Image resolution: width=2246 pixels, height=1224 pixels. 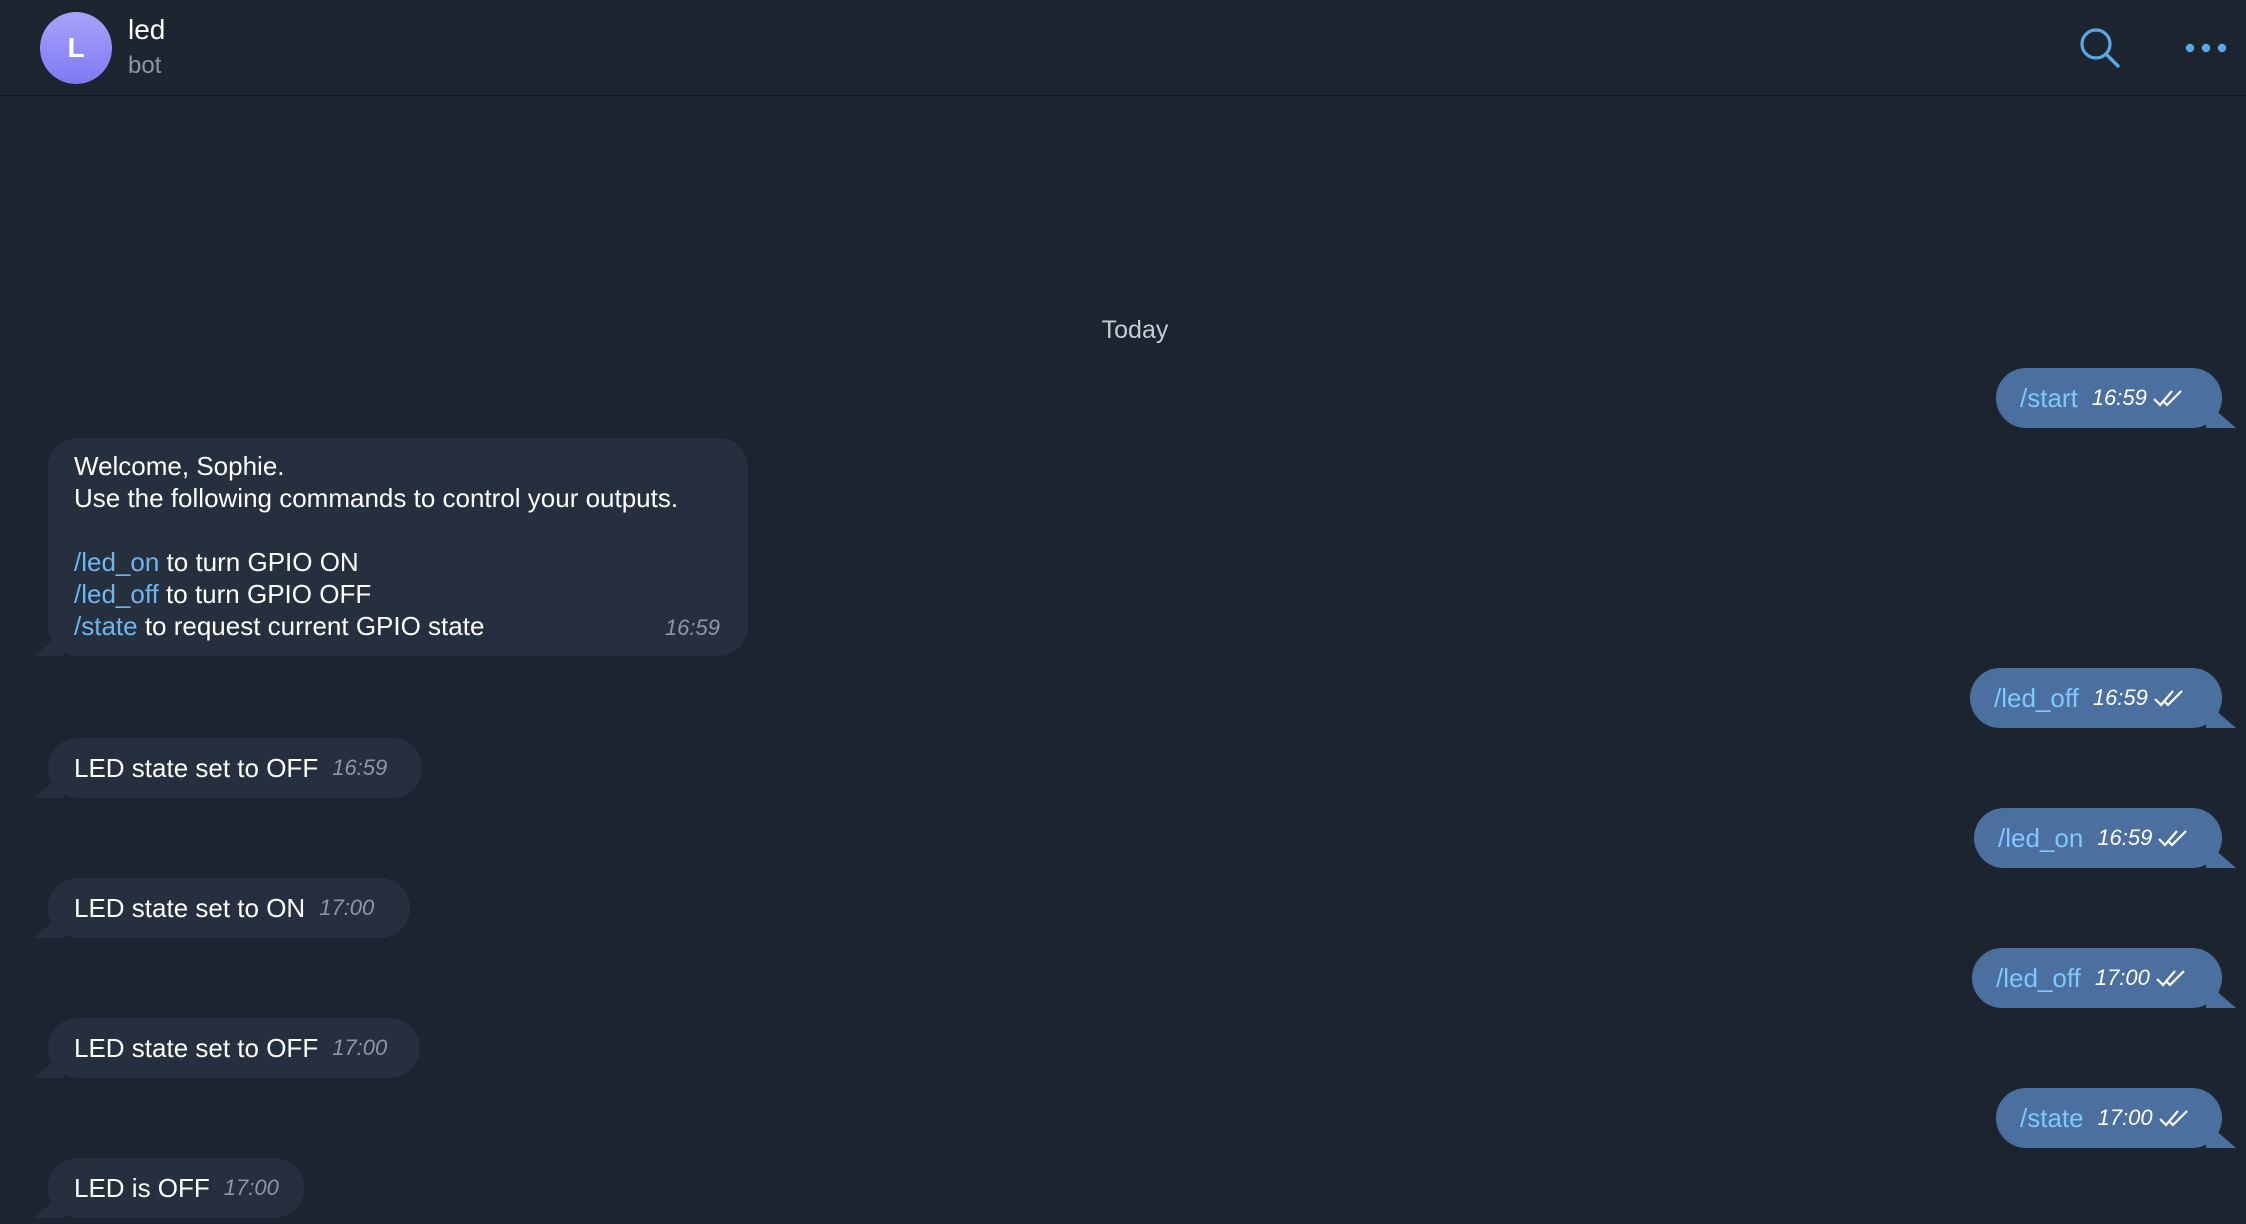 I want to click on outgoing-message: /start 16:59, so click(x=2109, y=398).